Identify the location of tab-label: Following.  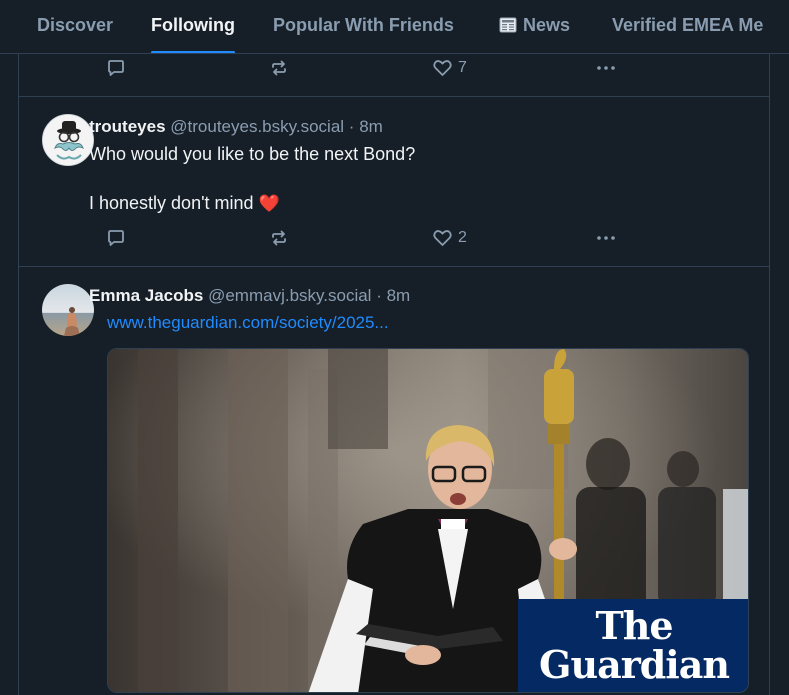
(193, 25).